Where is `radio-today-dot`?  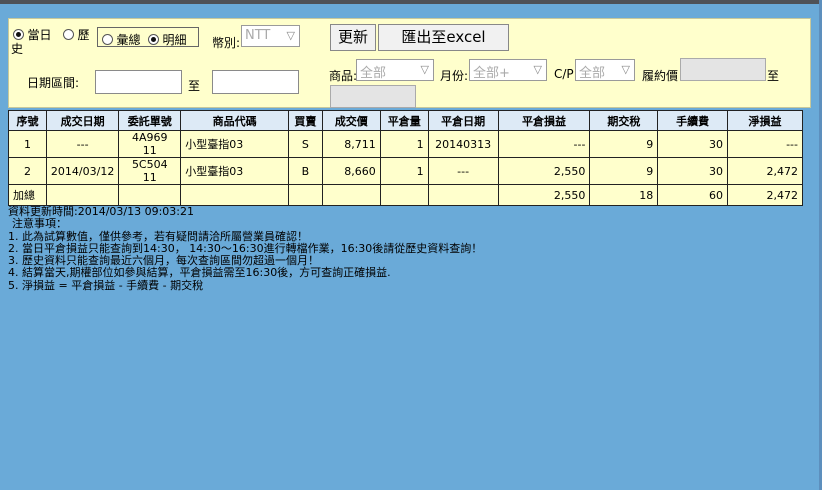 radio-today-dot is located at coordinates (18, 34).